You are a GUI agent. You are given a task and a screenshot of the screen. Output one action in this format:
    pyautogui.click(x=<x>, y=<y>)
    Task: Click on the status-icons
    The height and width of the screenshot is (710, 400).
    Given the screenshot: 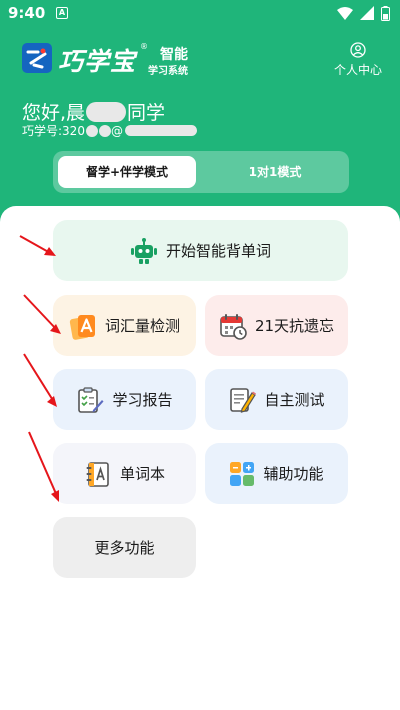 What is the action you would take?
    pyautogui.click(x=363, y=13)
    